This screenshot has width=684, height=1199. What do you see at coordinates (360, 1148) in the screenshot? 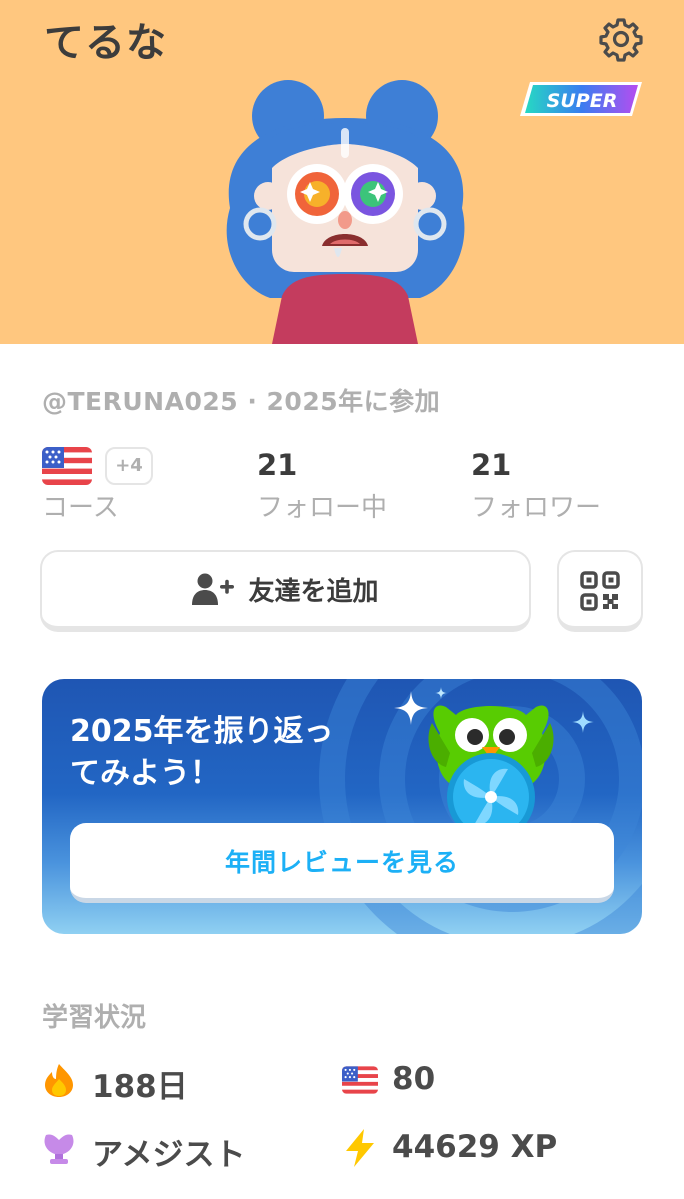
I see `lightning-icon` at bounding box center [360, 1148].